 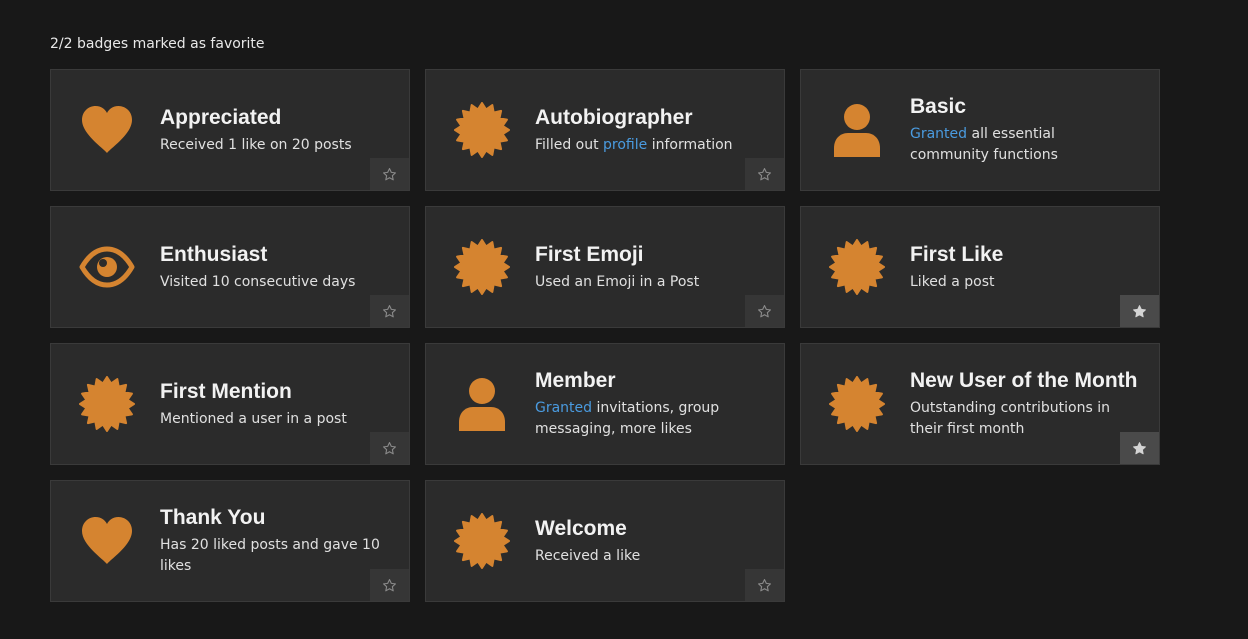 What do you see at coordinates (617, 281) in the screenshot?
I see `badge-description: Used an Emoji in a Post` at bounding box center [617, 281].